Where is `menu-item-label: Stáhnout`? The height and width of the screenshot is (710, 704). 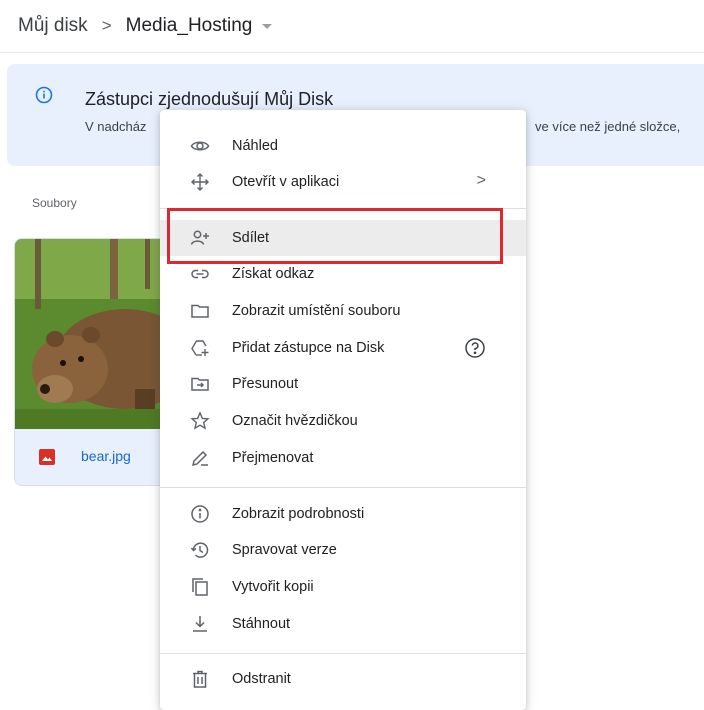 menu-item-label: Stáhnout is located at coordinates (261, 624).